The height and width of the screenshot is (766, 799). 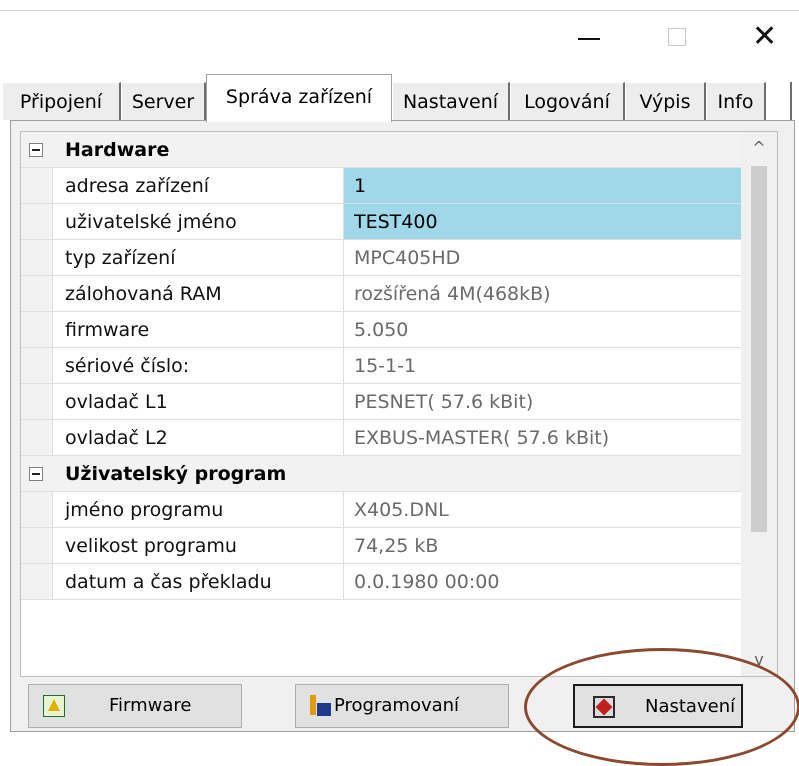 What do you see at coordinates (543, 293) in the screenshot?
I see `property-value: rozšířená 4M(468kB)` at bounding box center [543, 293].